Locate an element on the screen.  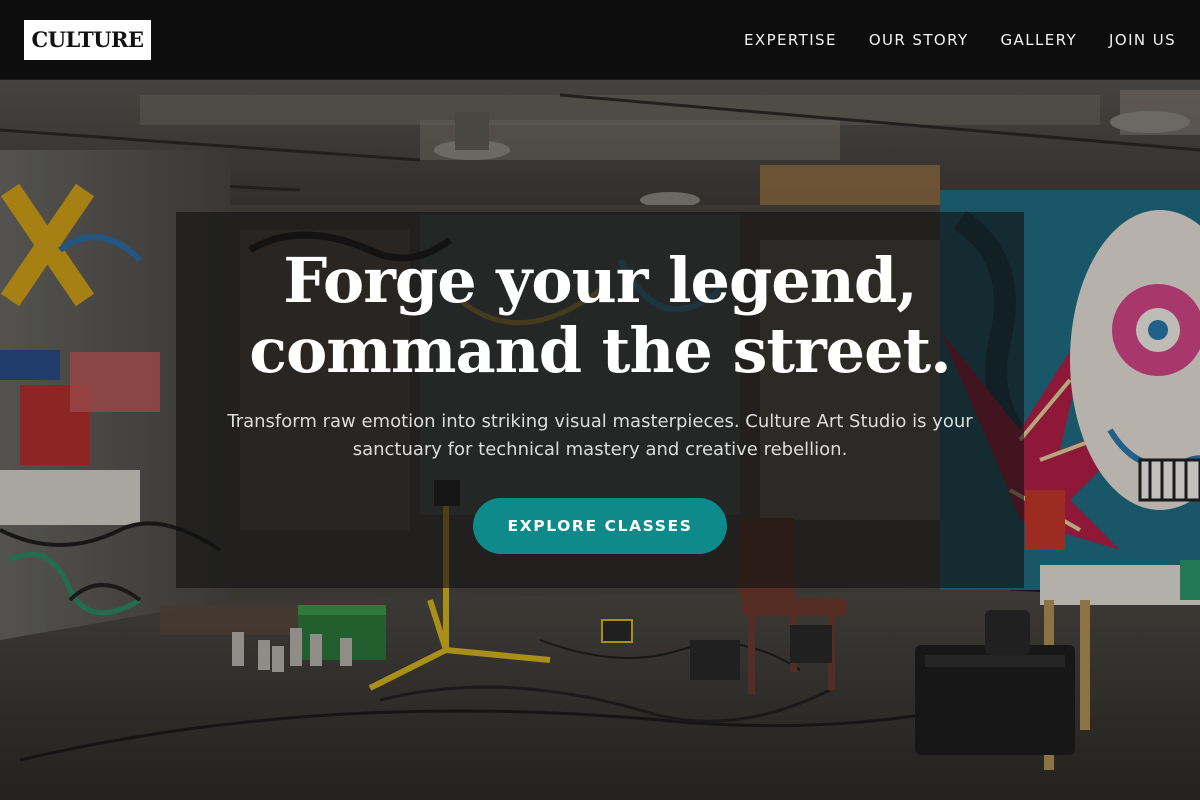
nav-link-our-story: OUR STORY is located at coordinates (919, 40).